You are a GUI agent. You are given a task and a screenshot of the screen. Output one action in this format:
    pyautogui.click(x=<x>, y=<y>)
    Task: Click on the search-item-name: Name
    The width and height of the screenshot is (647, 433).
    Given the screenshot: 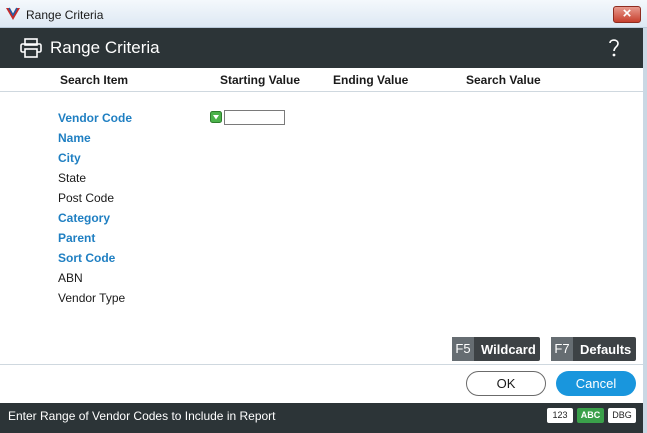 What is the action you would take?
    pyautogui.click(x=74, y=138)
    